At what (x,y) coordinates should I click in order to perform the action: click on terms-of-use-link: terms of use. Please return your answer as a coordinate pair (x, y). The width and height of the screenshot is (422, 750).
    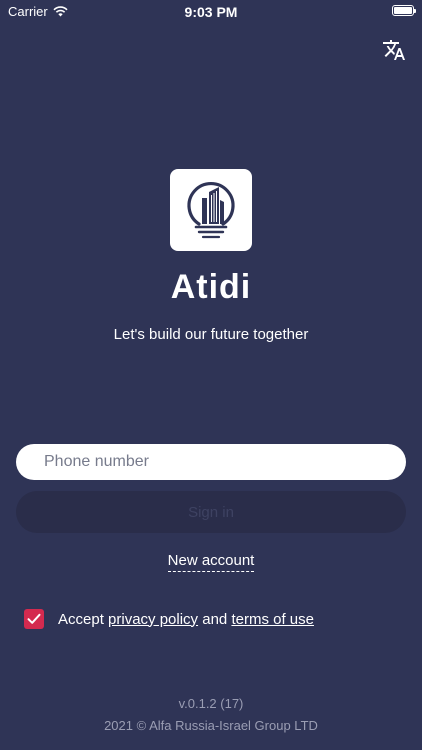
    Looking at the image, I should click on (272, 619).